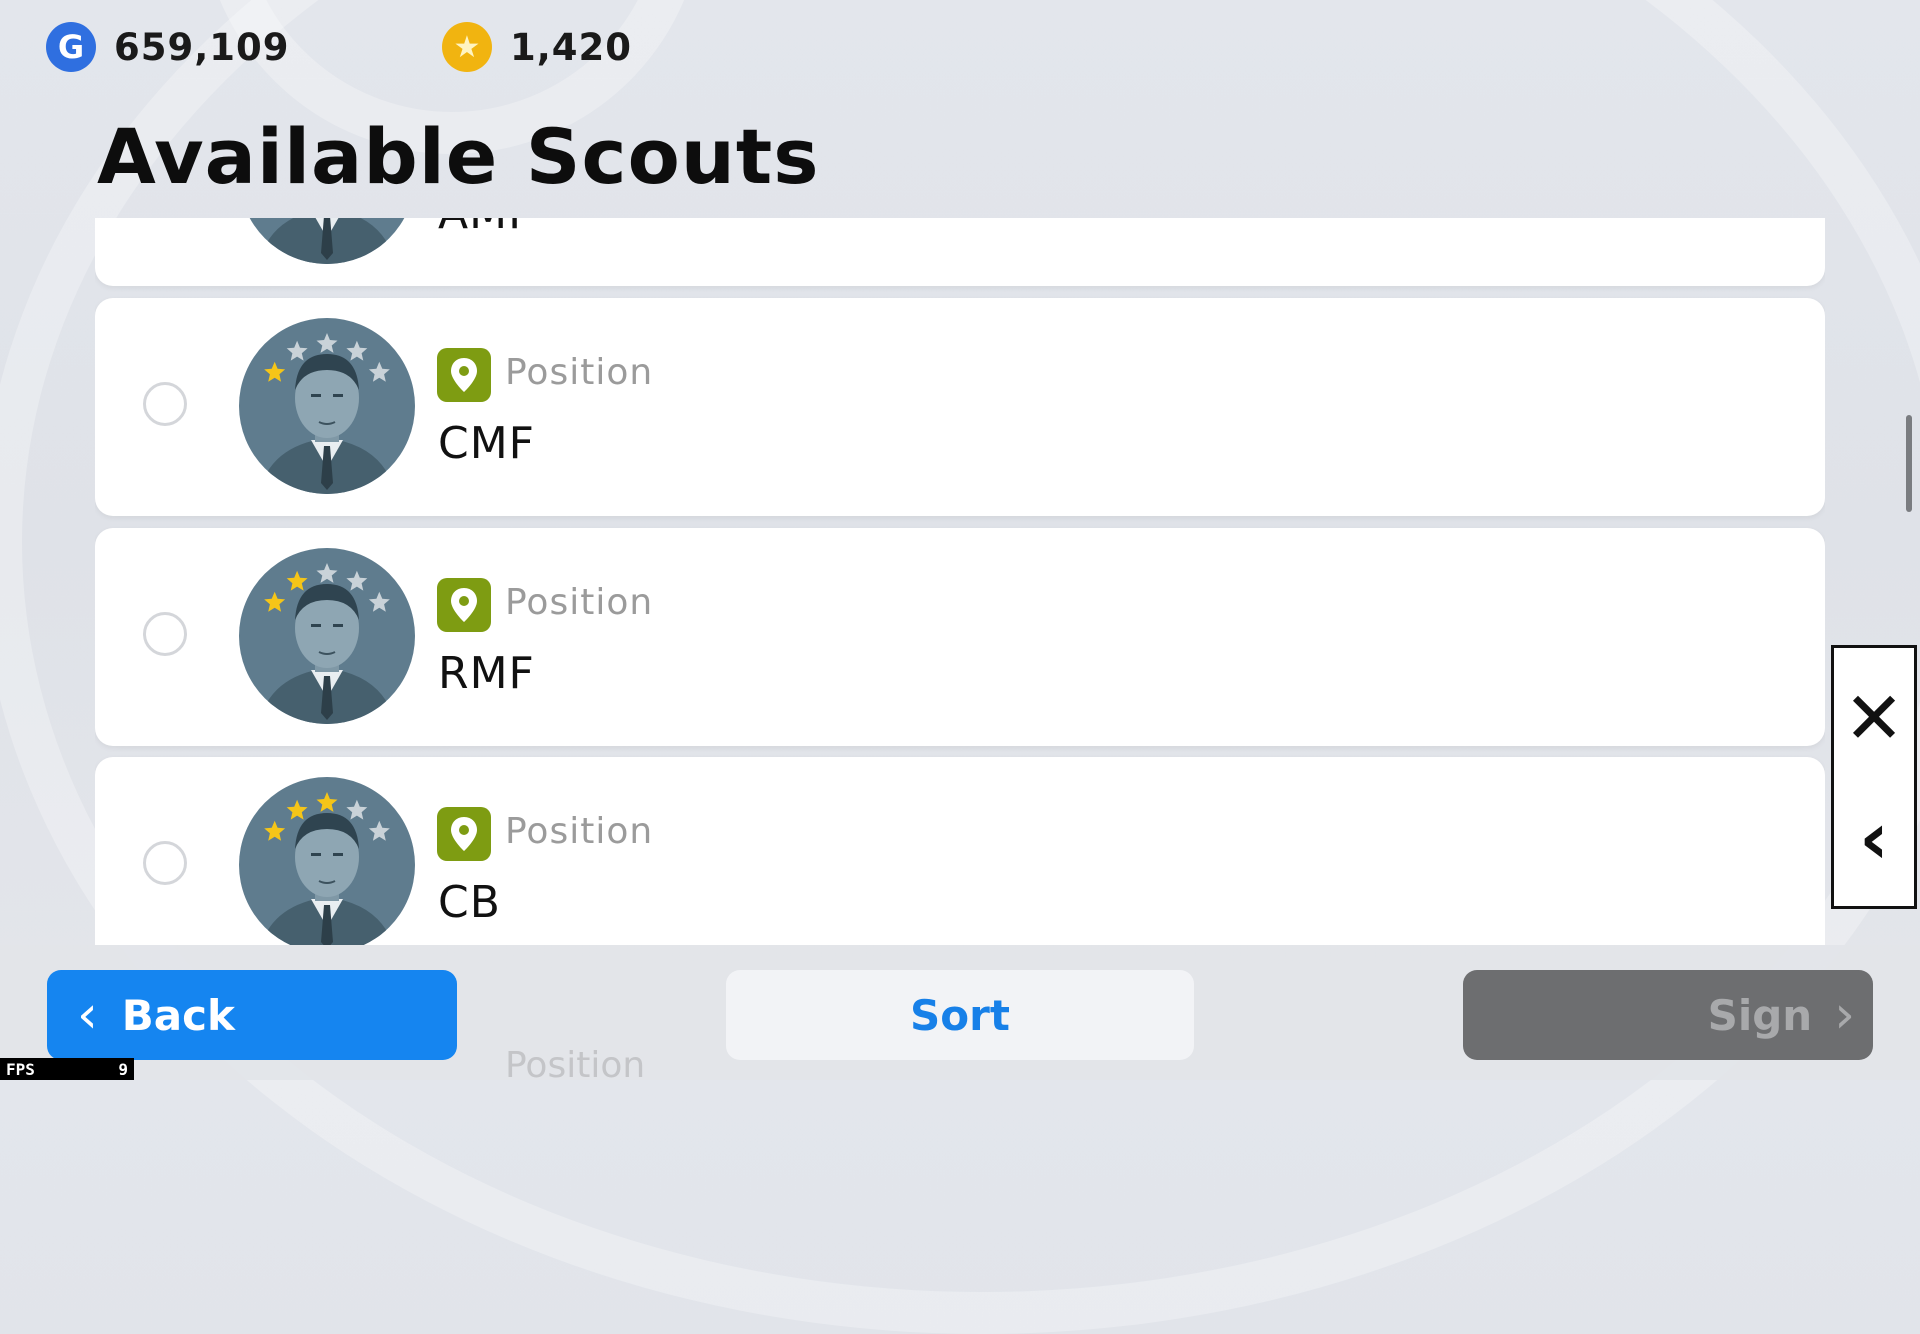 This screenshot has width=1920, height=1334. I want to click on coin-balance: ★ 1,420, so click(537, 47).